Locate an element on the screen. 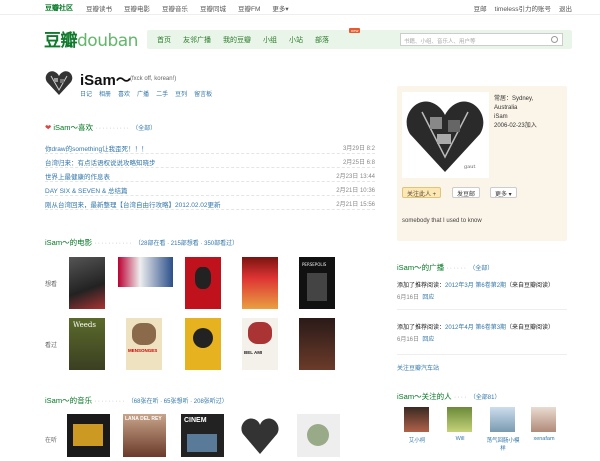 This screenshot has width=600, height=461. movies-title-text: iSam～的电影 is located at coordinates (69, 242).